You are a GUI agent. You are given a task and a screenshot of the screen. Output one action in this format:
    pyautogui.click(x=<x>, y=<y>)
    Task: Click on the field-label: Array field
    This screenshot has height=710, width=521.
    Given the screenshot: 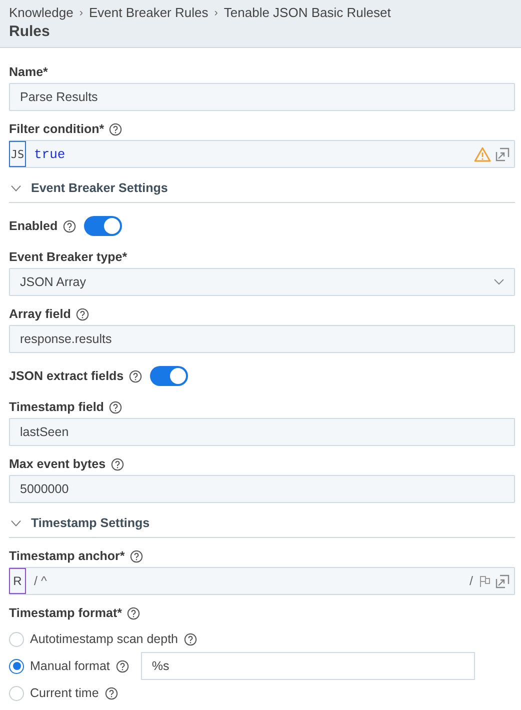 What is the action you would take?
    pyautogui.click(x=40, y=314)
    